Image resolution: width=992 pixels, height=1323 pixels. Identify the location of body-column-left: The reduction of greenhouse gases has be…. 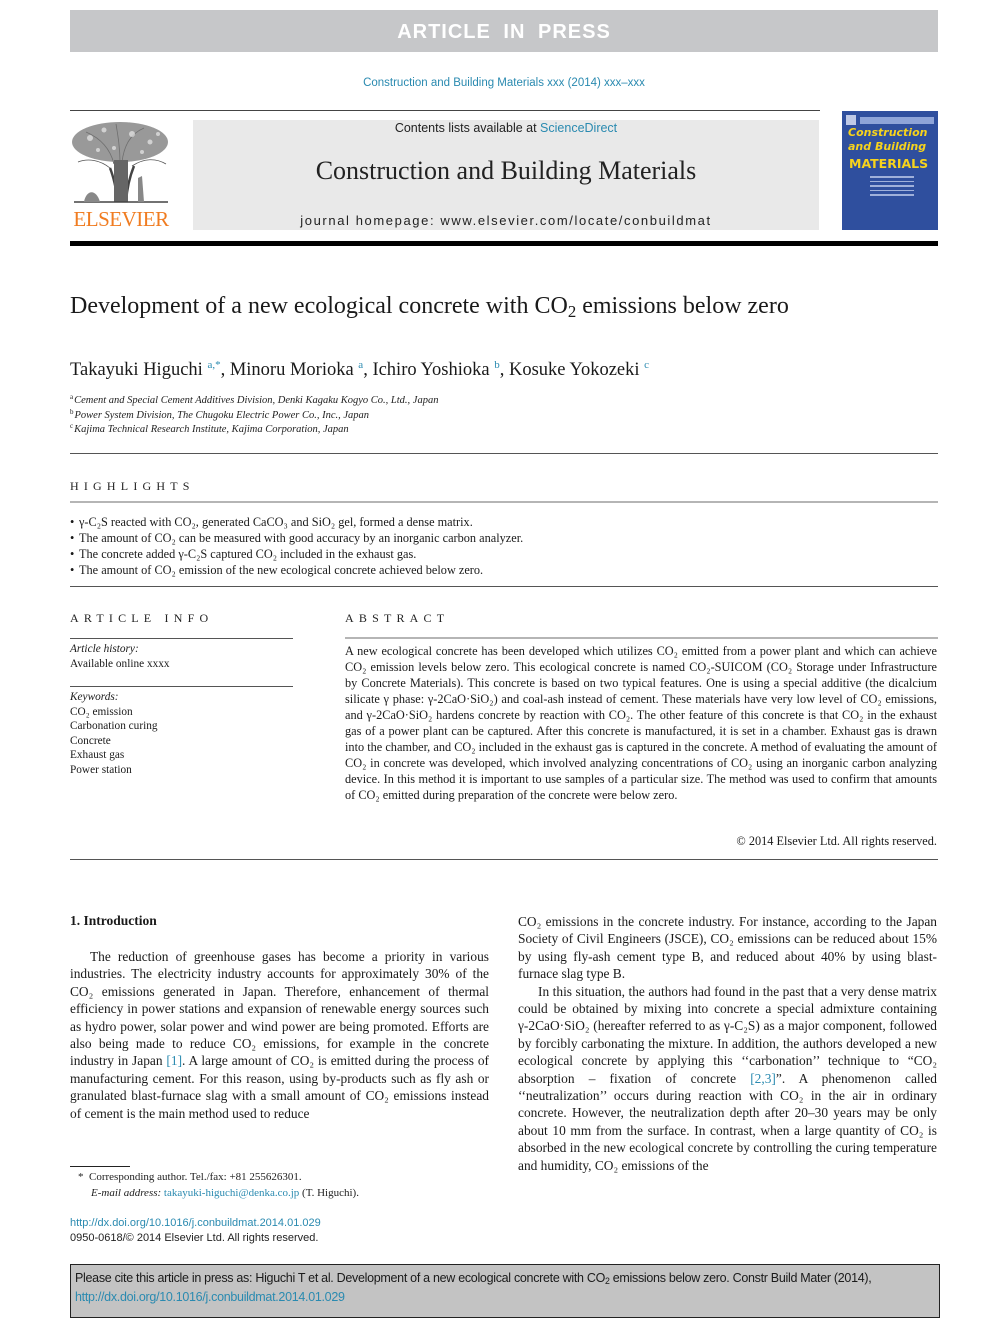
(279, 1035).